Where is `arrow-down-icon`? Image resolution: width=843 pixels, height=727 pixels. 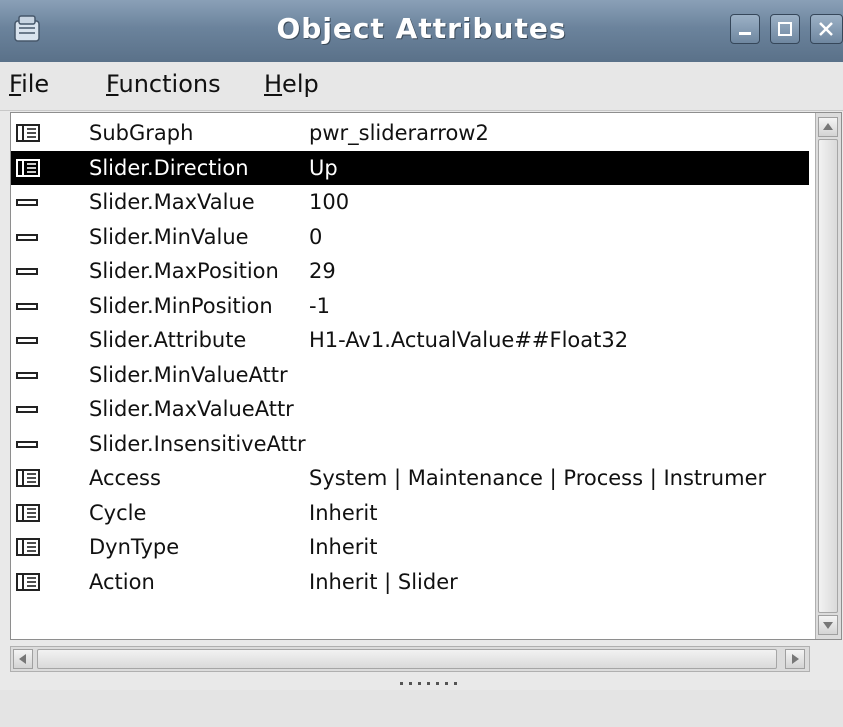 arrow-down-icon is located at coordinates (828, 625).